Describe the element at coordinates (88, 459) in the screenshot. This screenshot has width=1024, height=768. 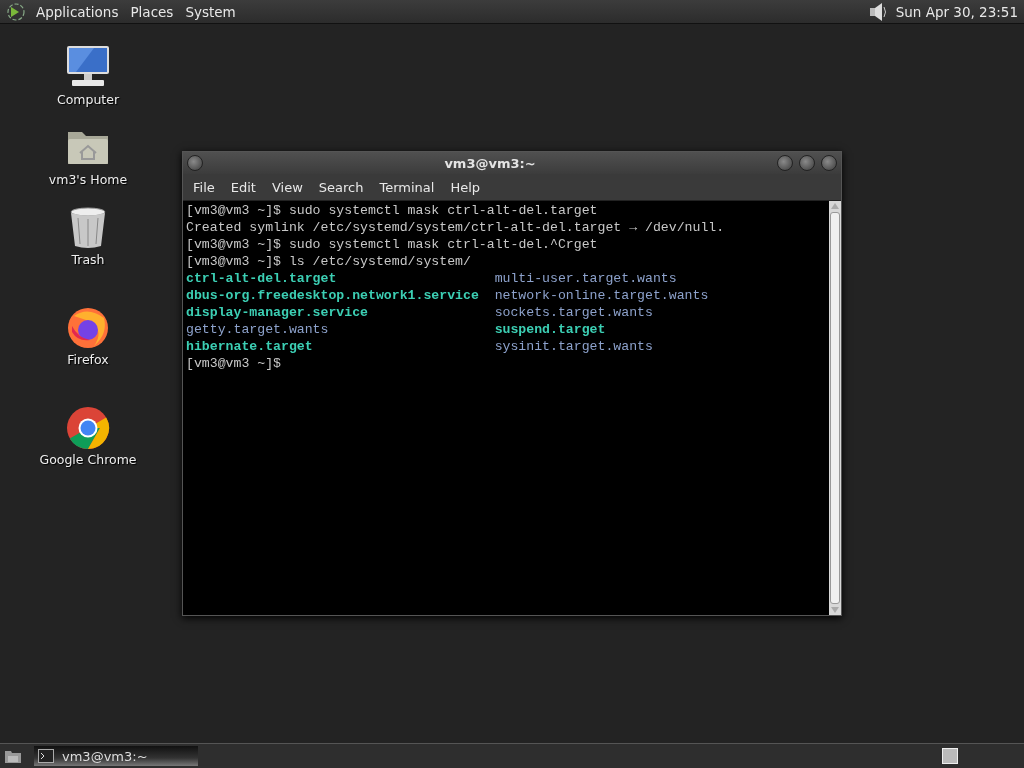
I see `desktop-icon-label: Google Chrome` at that location.